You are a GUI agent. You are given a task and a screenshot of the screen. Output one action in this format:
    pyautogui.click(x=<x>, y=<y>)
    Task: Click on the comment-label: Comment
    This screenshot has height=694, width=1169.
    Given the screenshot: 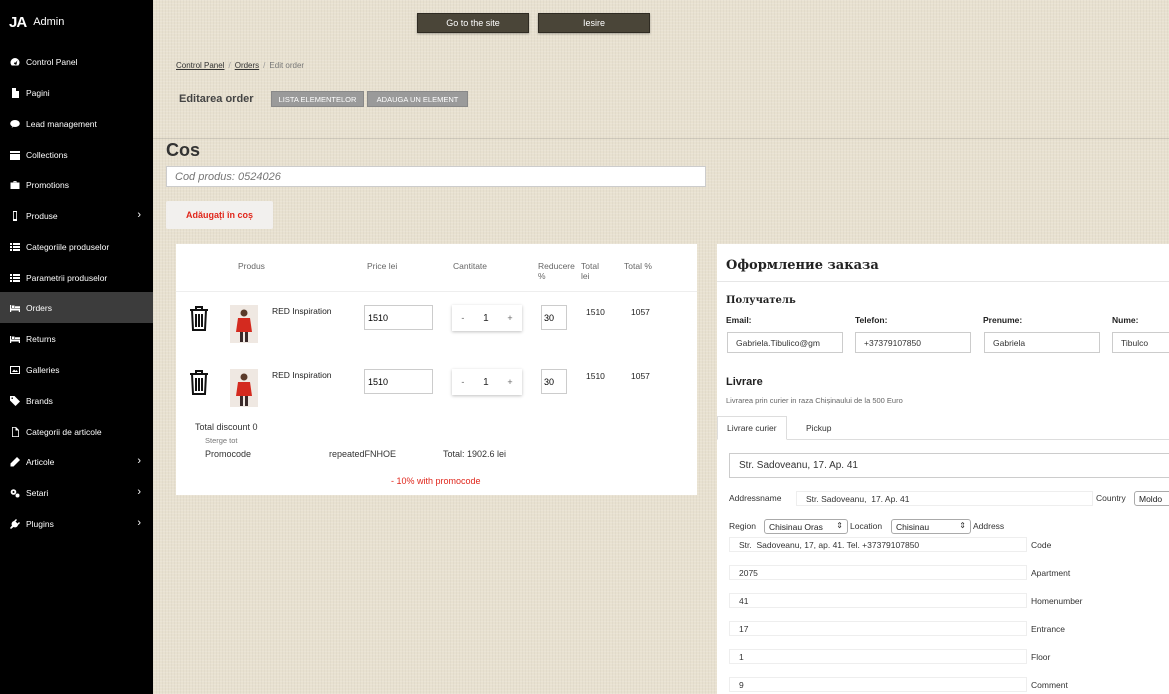 What is the action you would take?
    pyautogui.click(x=1049, y=685)
    